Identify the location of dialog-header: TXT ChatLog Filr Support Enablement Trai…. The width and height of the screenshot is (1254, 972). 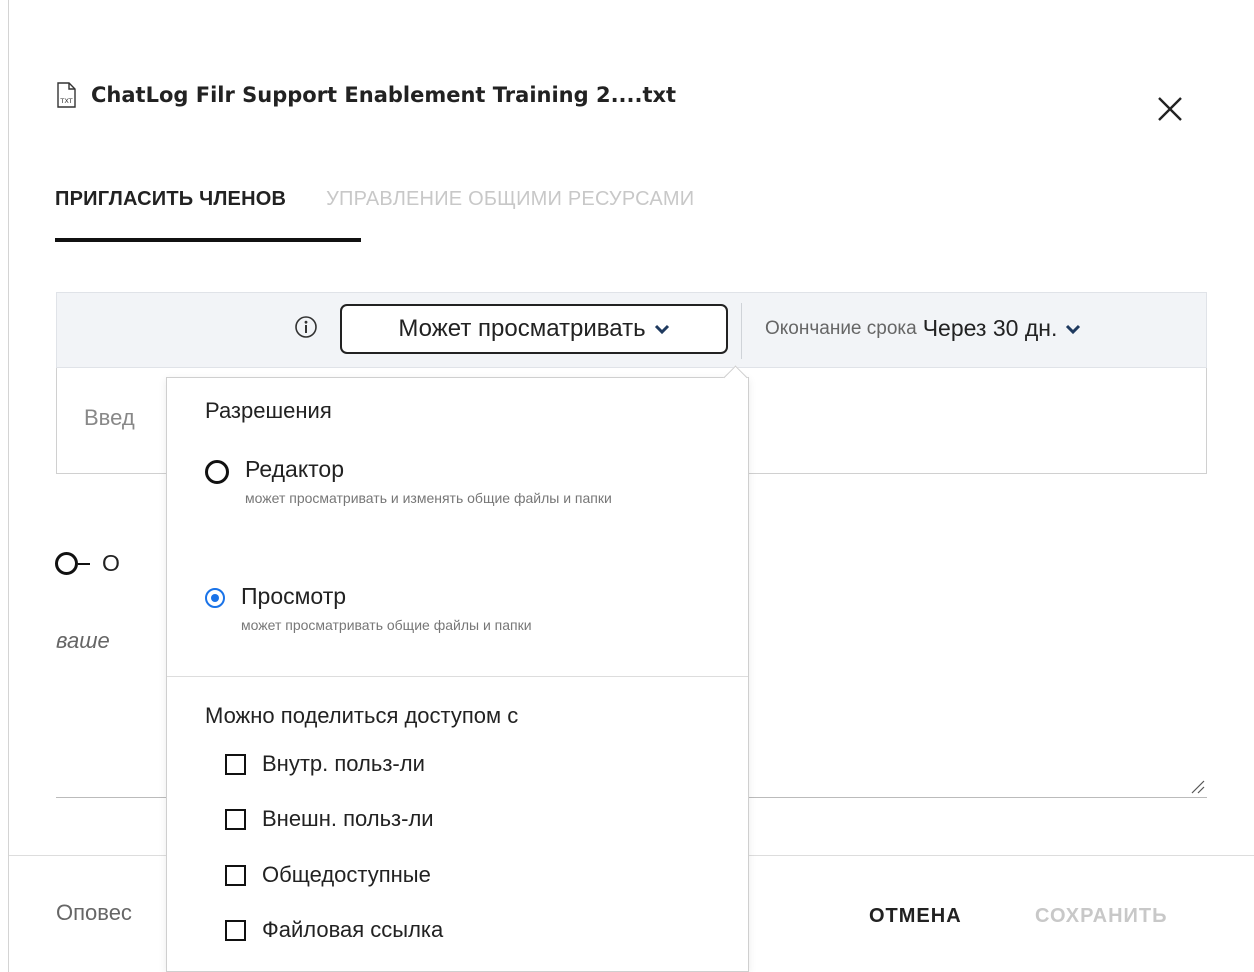
(365, 95).